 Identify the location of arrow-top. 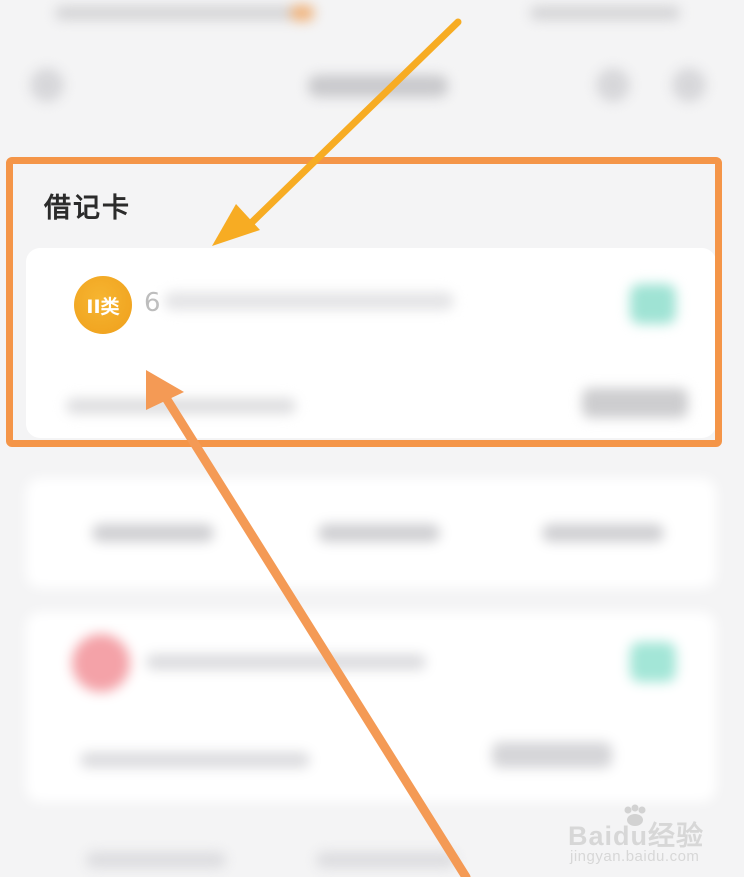
(337, 132).